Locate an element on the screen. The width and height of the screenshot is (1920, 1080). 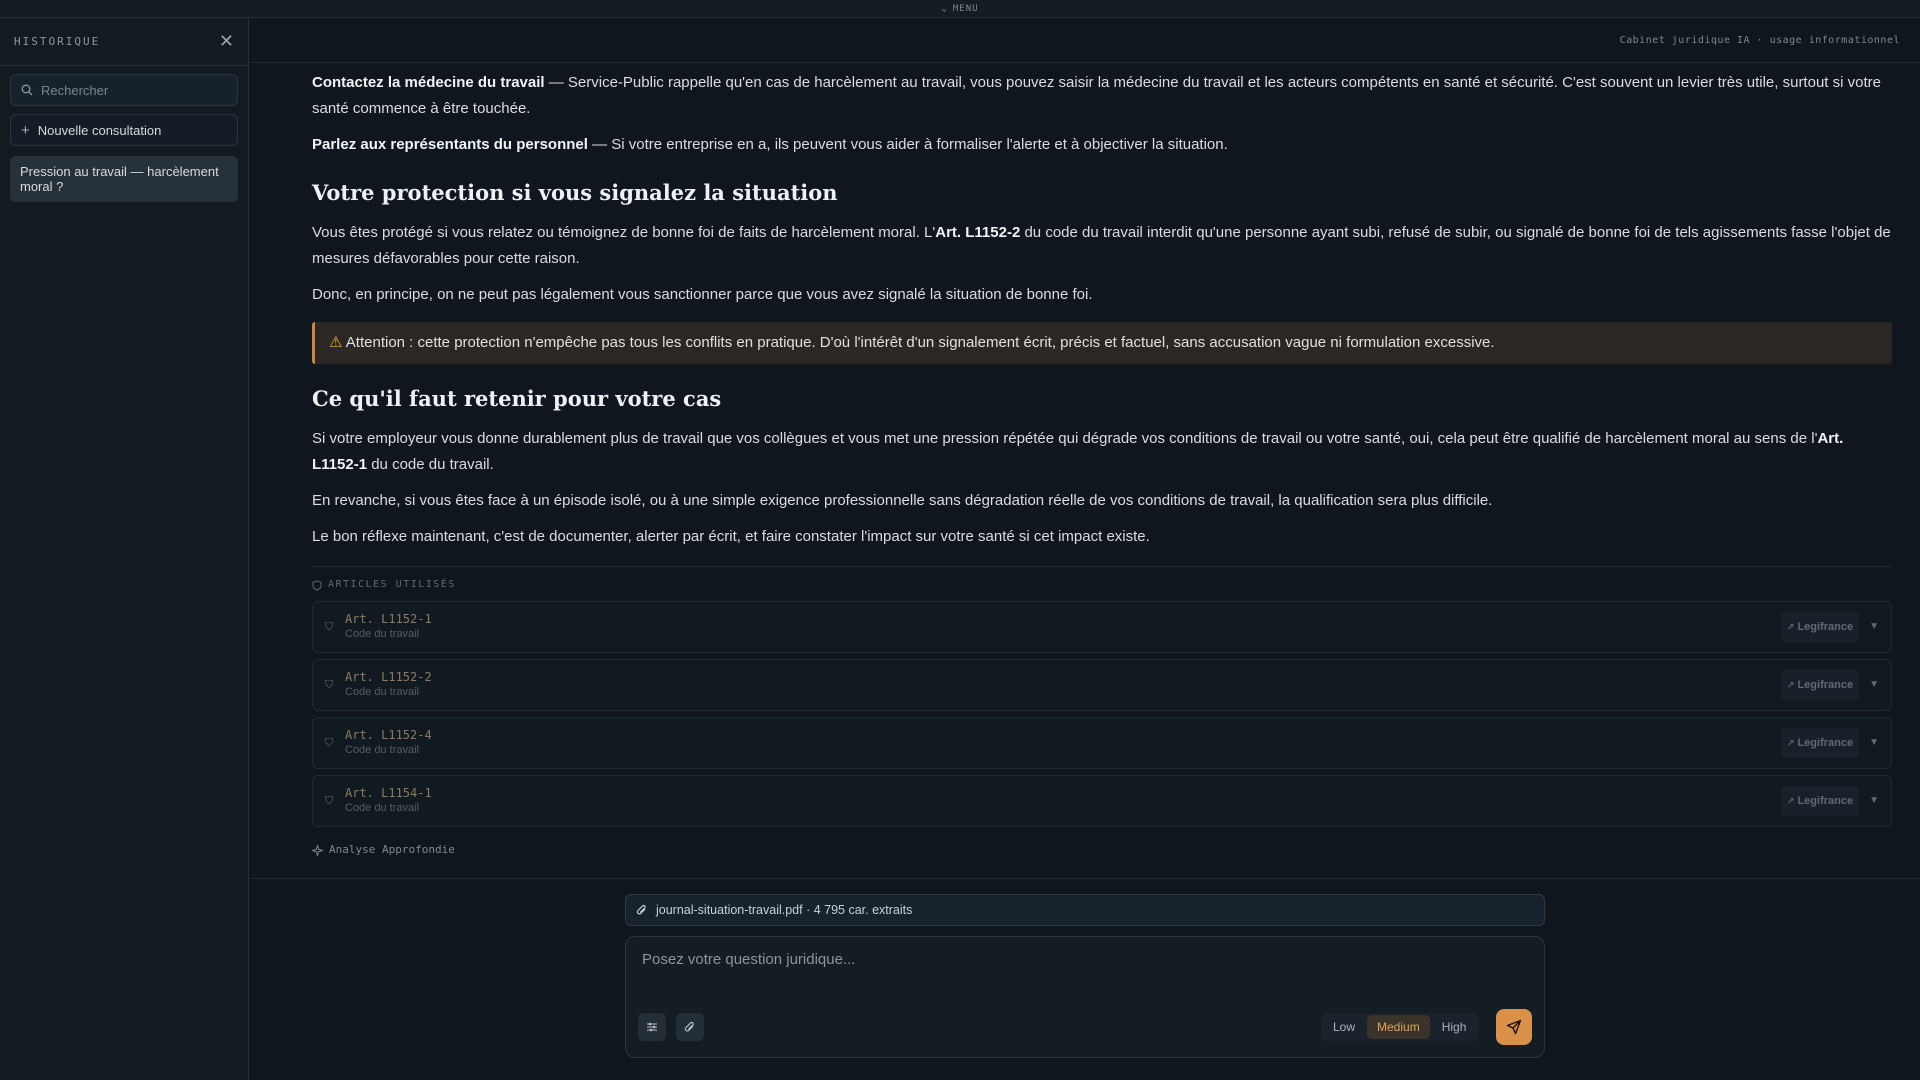
shield-icon is located at coordinates (317, 585).